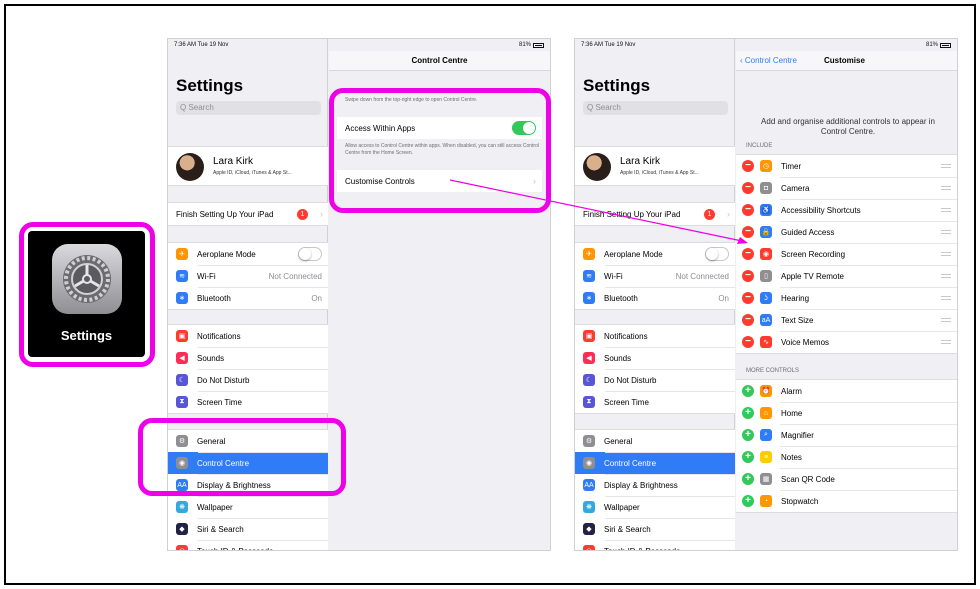 This screenshot has width=980, height=589. What do you see at coordinates (633, 254) in the screenshot?
I see `sidebar-item-label: Aeroplane Mode` at bounding box center [633, 254].